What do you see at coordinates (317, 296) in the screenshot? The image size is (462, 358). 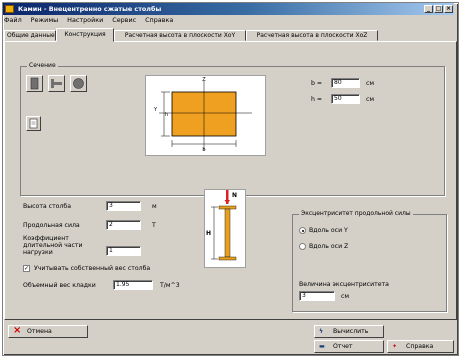 I see `eccentricity-input: 3` at bounding box center [317, 296].